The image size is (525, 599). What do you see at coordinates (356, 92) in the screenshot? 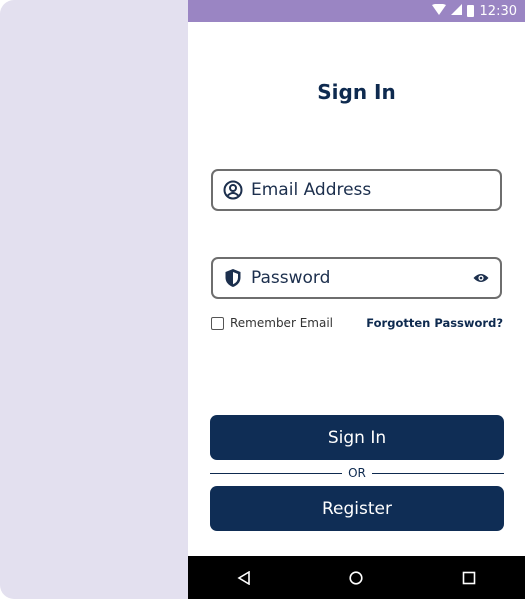
I see `page-title: Sign In` at bounding box center [356, 92].